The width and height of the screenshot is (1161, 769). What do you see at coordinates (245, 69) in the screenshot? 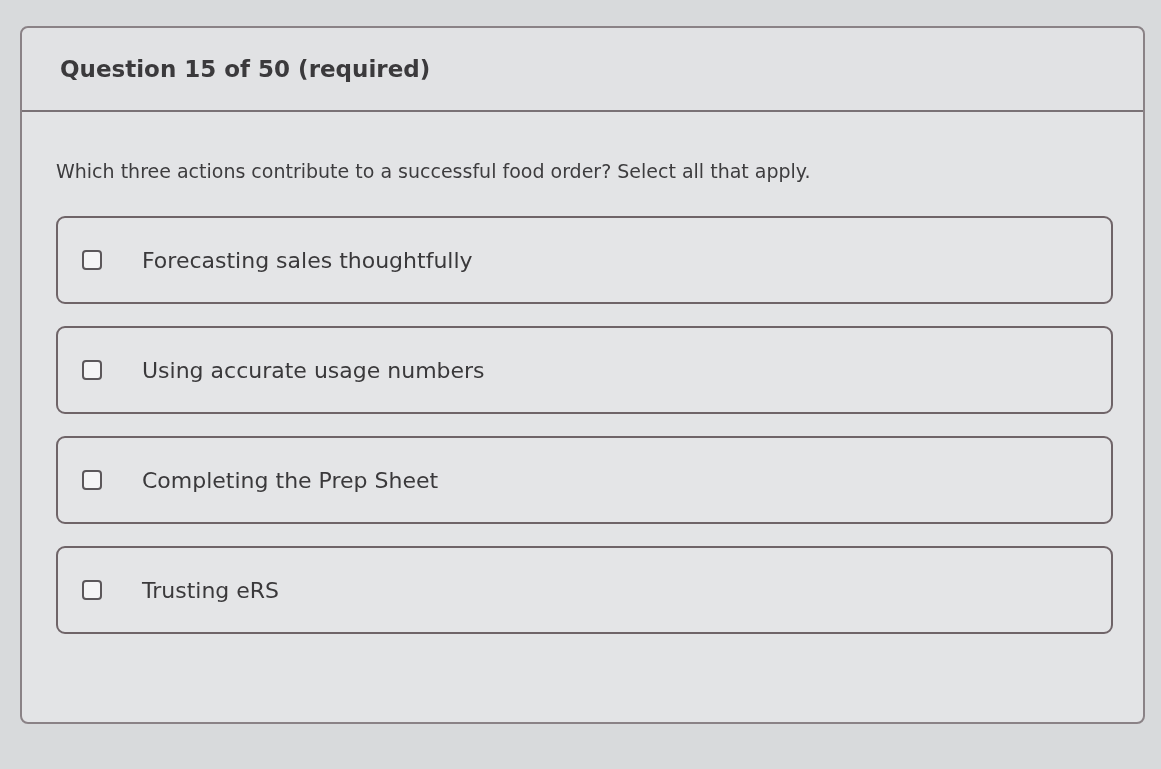
I see `question-title: Question 15 of 50 (required)` at bounding box center [245, 69].